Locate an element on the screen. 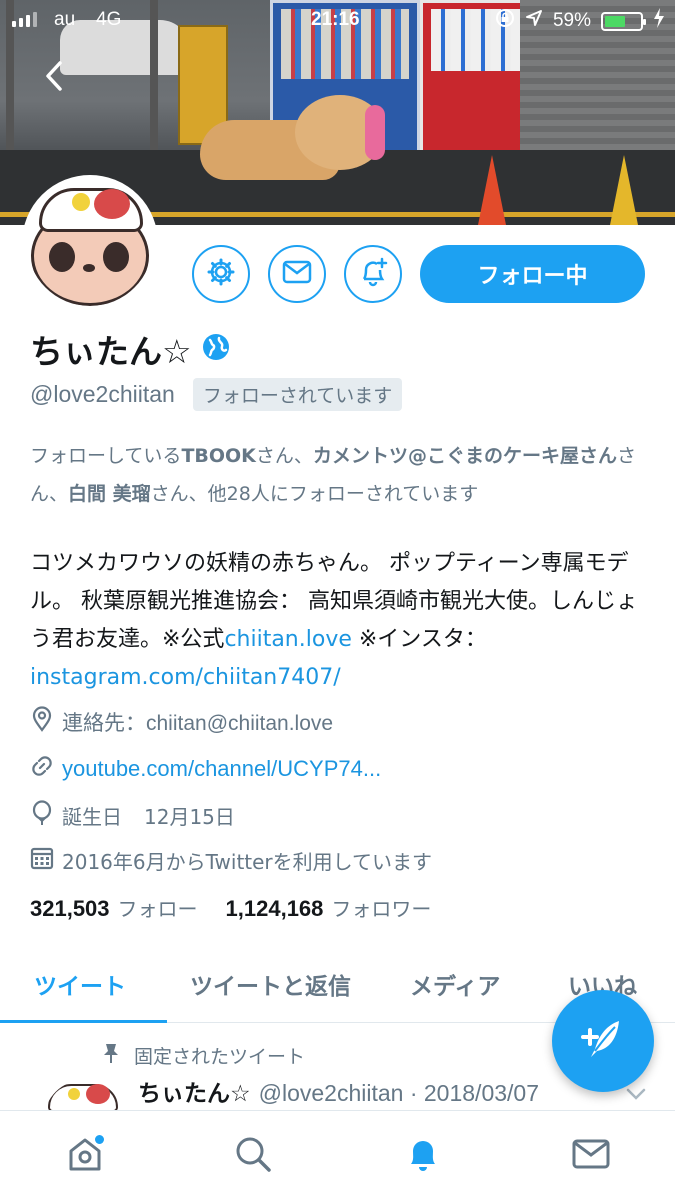 This screenshot has width=675, height=1200. carrier-label: au is located at coordinates (65, 19).